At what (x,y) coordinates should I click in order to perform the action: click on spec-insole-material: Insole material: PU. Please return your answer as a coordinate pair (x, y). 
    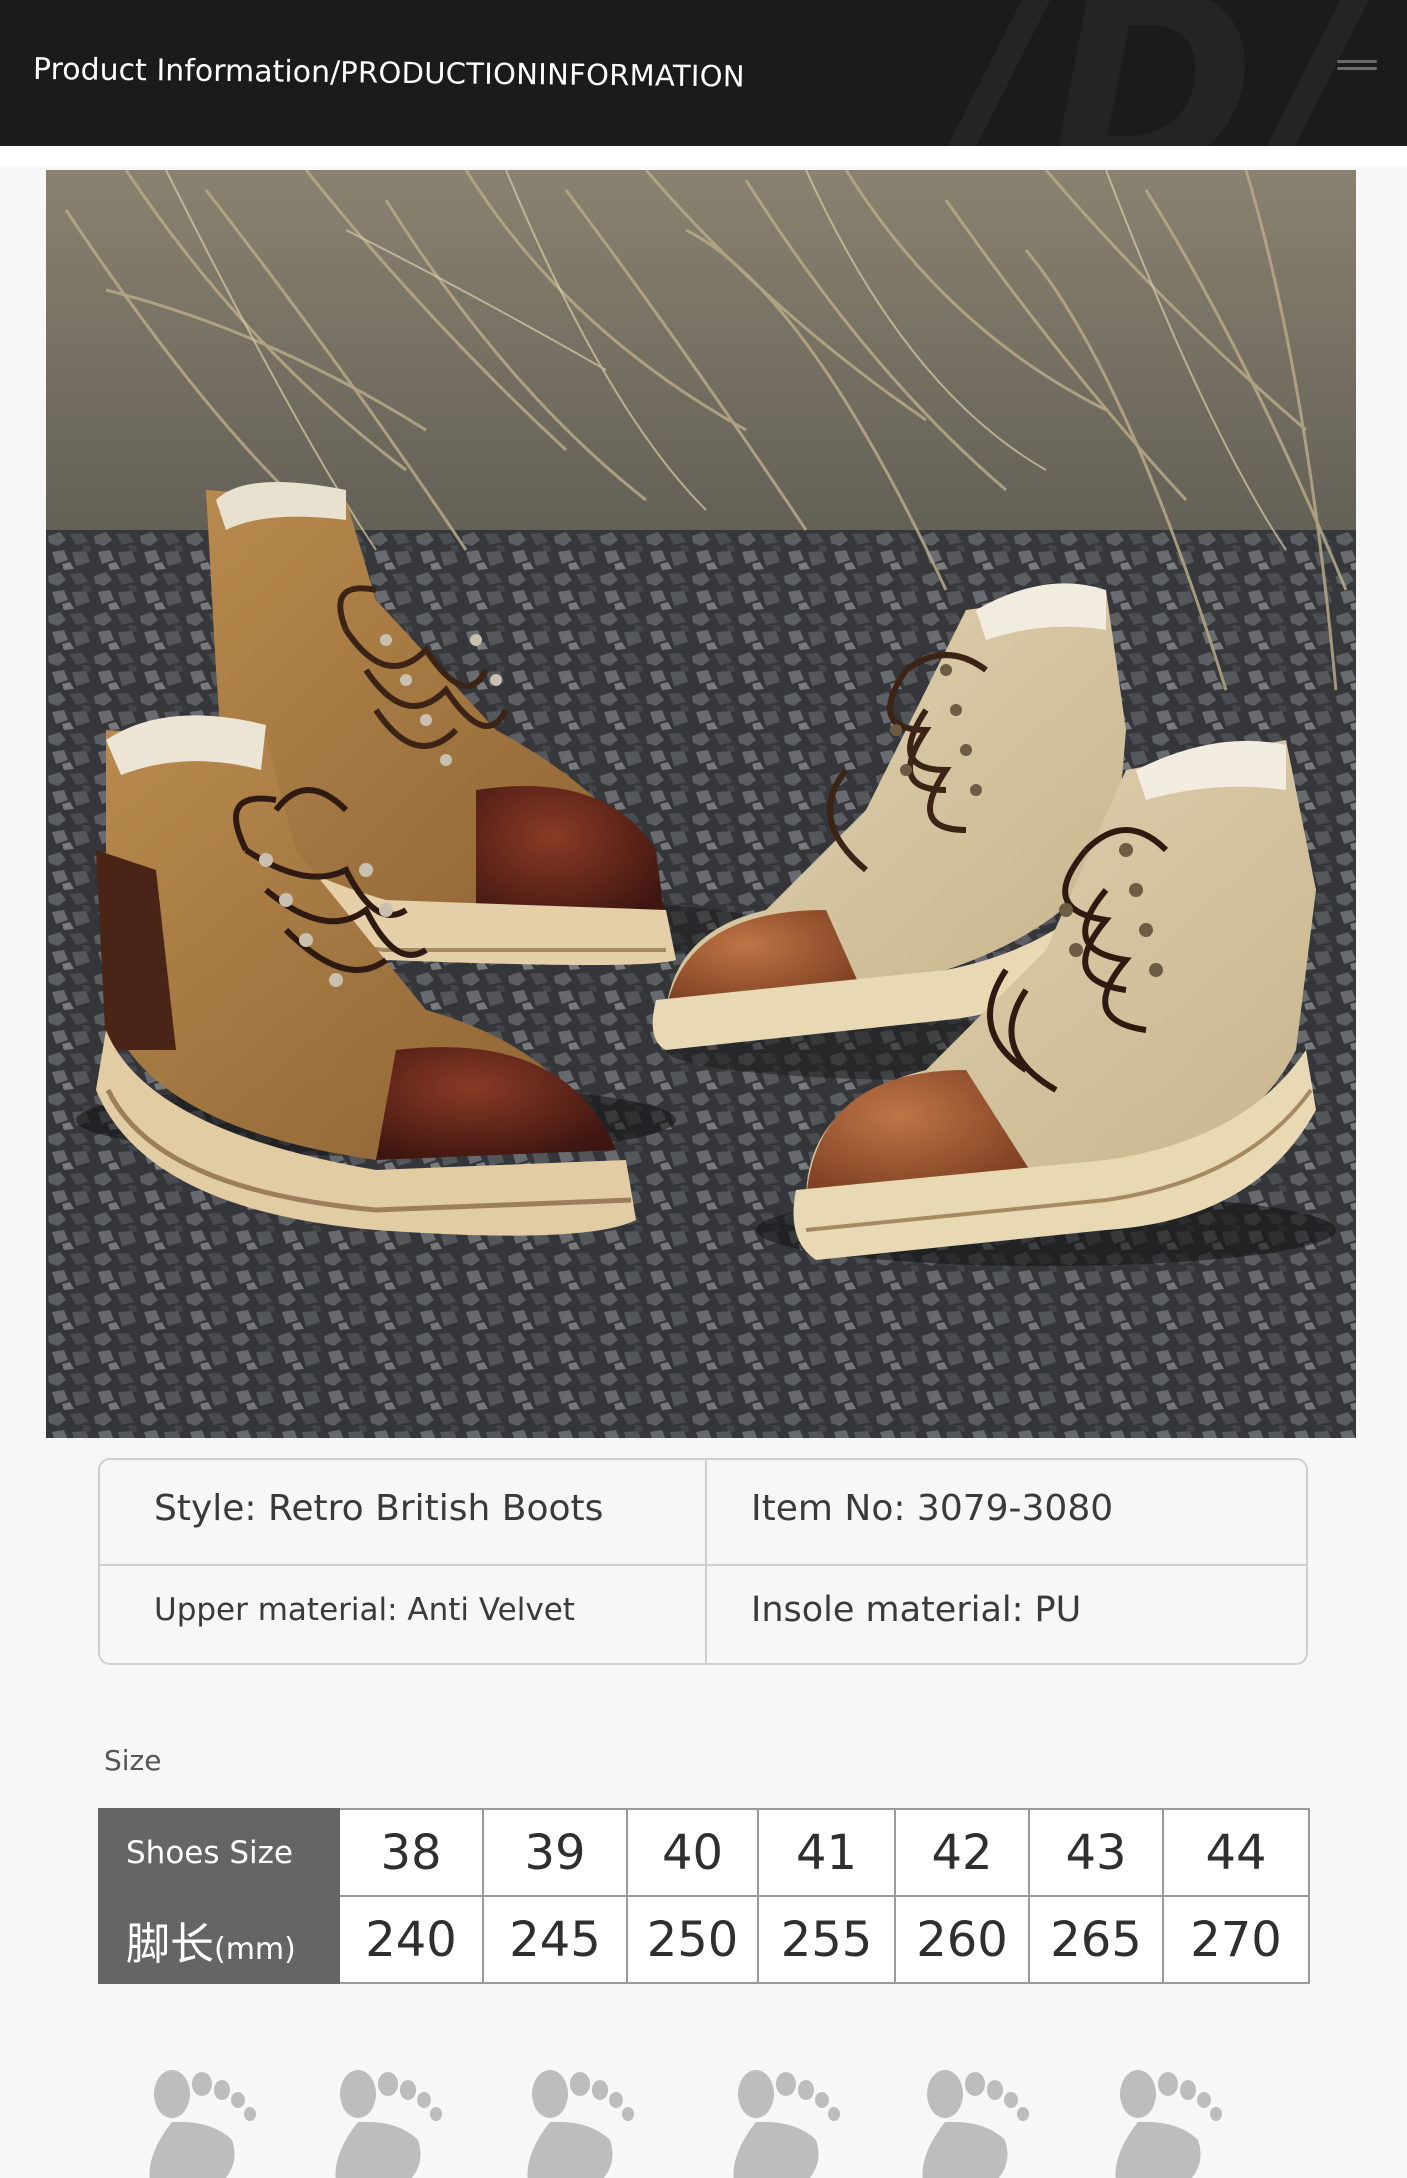
    Looking at the image, I should click on (916, 1610).